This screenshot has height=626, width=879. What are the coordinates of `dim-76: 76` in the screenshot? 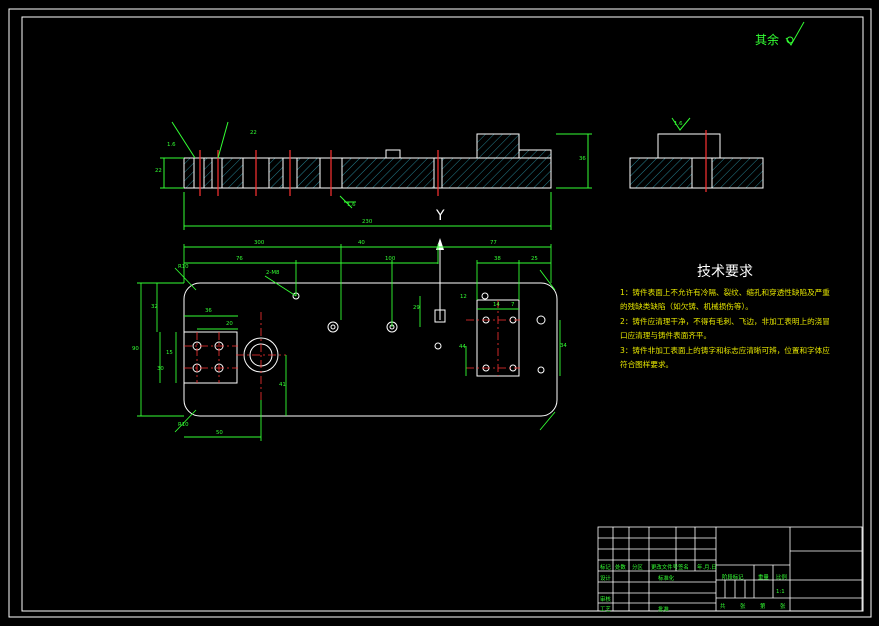 It's located at (239, 259).